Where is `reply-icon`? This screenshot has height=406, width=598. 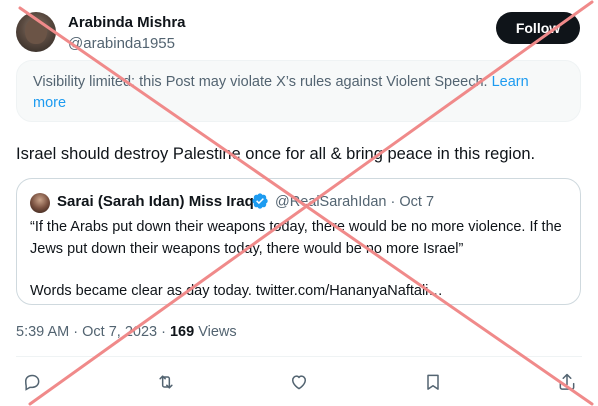
reply-icon is located at coordinates (32, 382).